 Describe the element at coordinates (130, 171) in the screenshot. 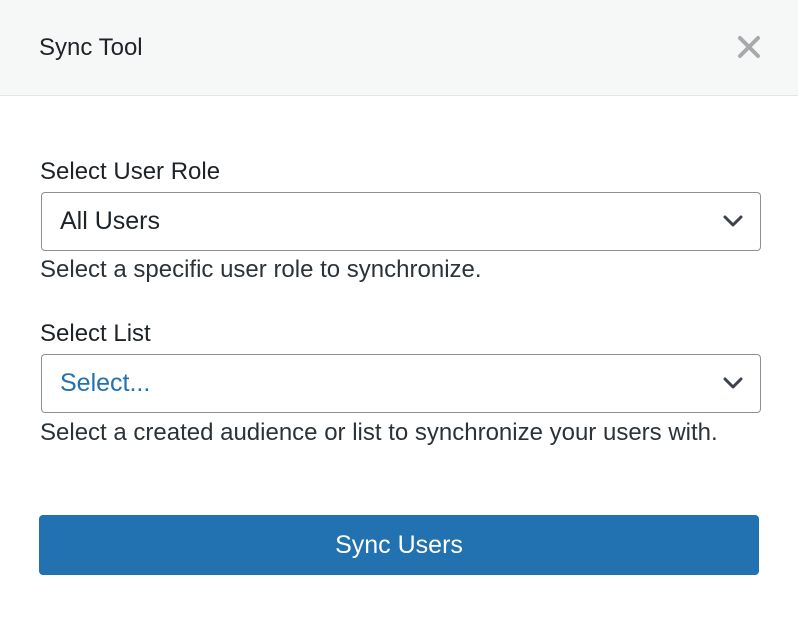

I see `user-role-label: Select User Role` at that location.